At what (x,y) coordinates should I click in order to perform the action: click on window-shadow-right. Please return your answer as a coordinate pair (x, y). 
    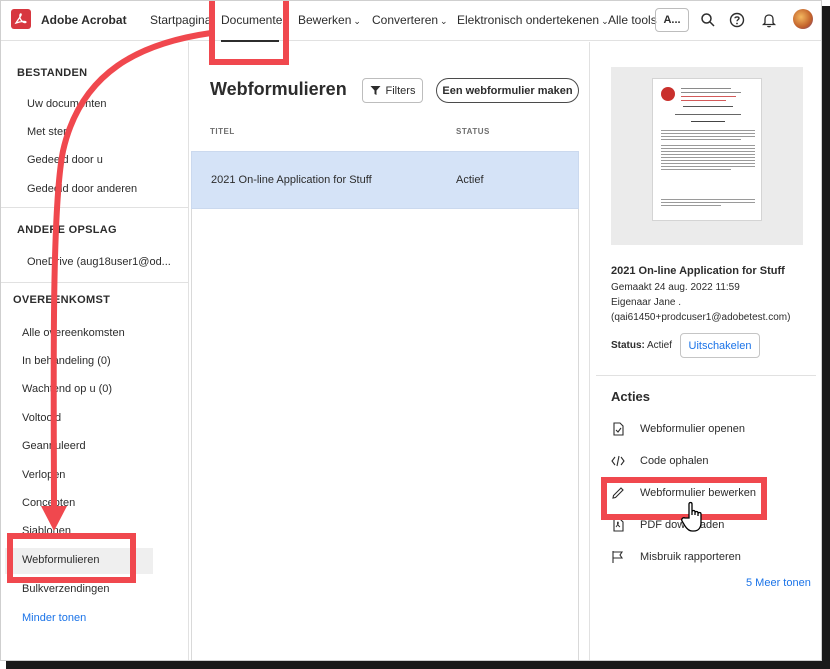
    Looking at the image, I should click on (826, 337).